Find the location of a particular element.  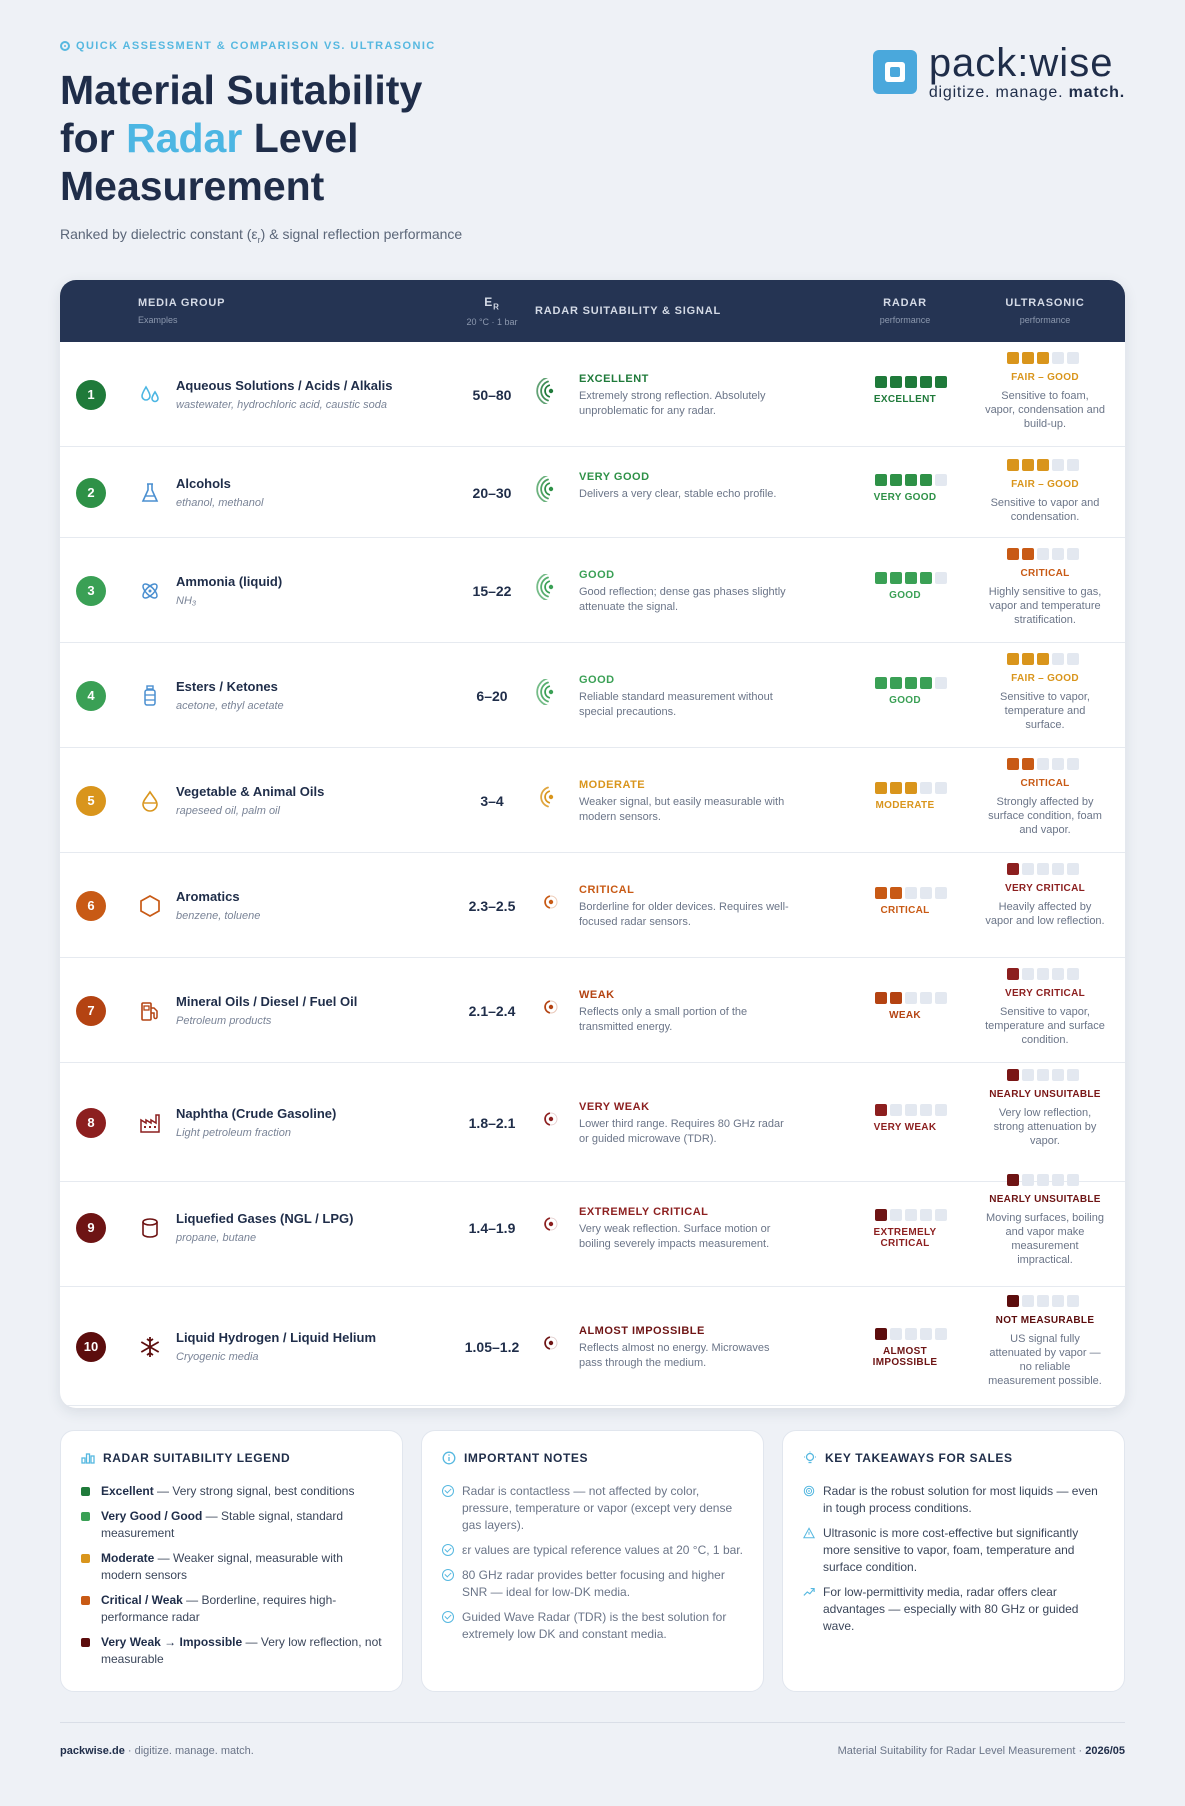

row-number: 3 is located at coordinates (91, 590).